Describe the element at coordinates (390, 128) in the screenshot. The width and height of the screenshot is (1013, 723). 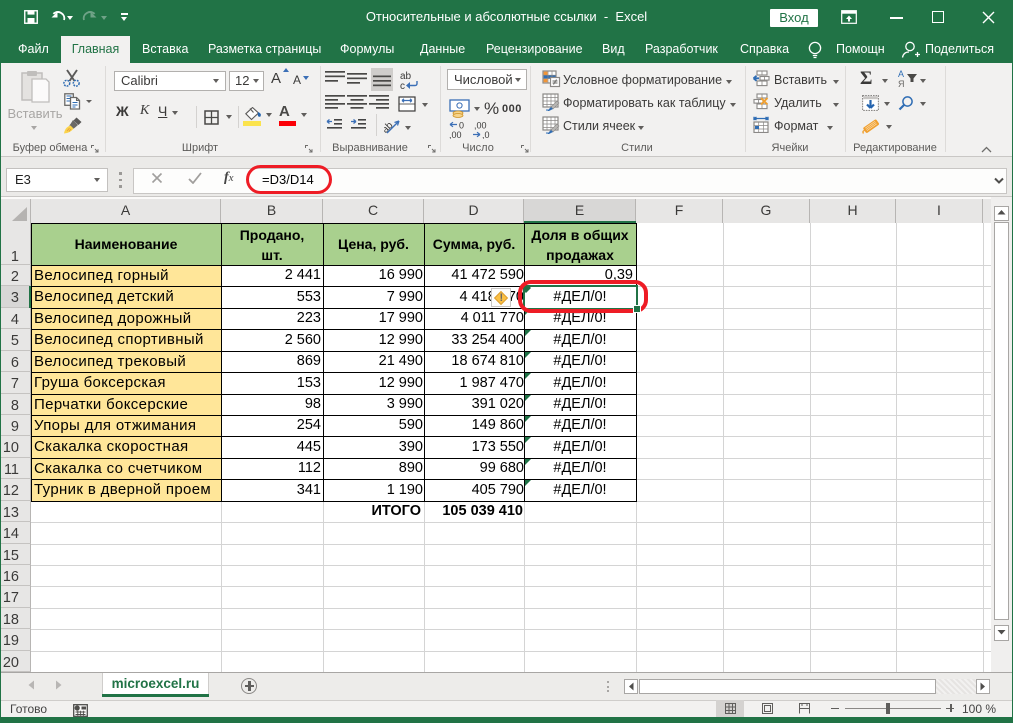
I see `svg-text: ab` at that location.